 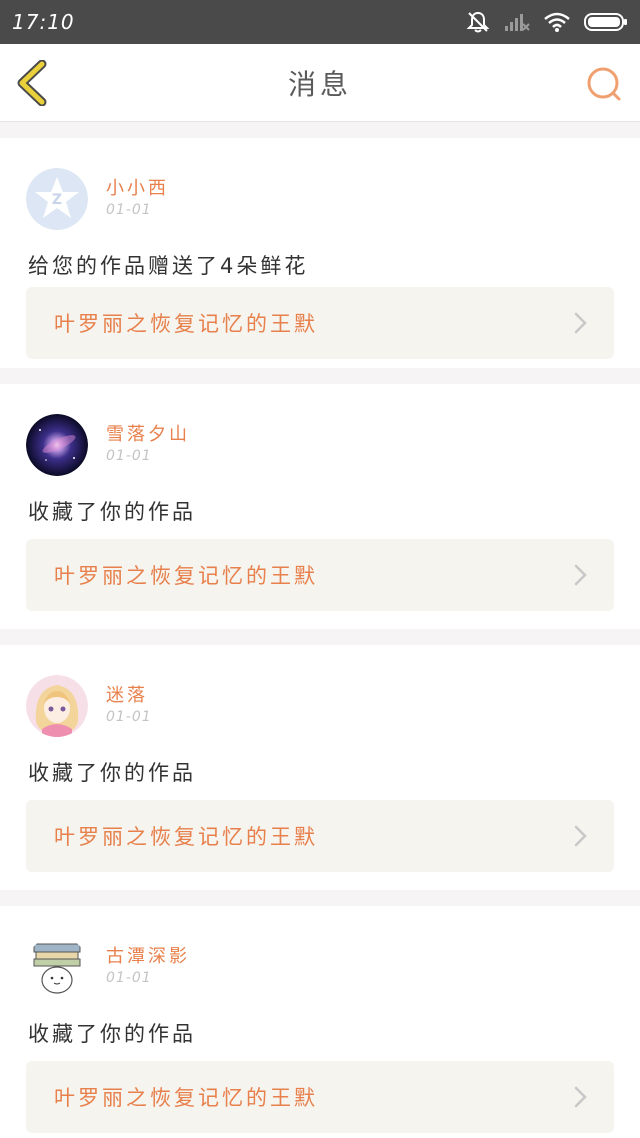 I want to click on qq-default-avatar-icon: Z, so click(x=57, y=199).